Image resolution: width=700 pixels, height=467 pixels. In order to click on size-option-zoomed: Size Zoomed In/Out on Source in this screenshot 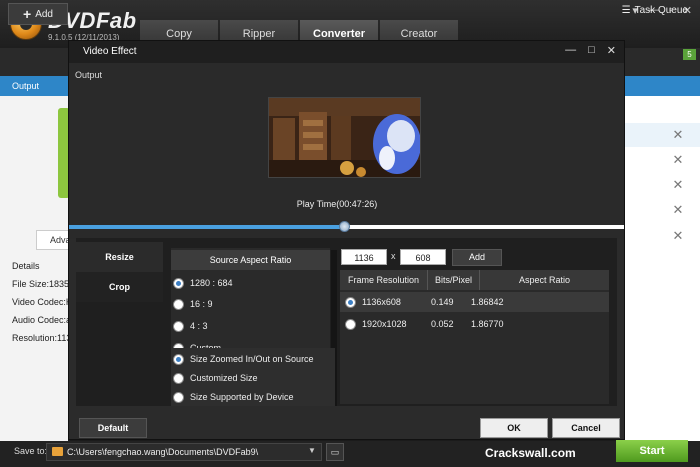, I will do `click(243, 359)`.